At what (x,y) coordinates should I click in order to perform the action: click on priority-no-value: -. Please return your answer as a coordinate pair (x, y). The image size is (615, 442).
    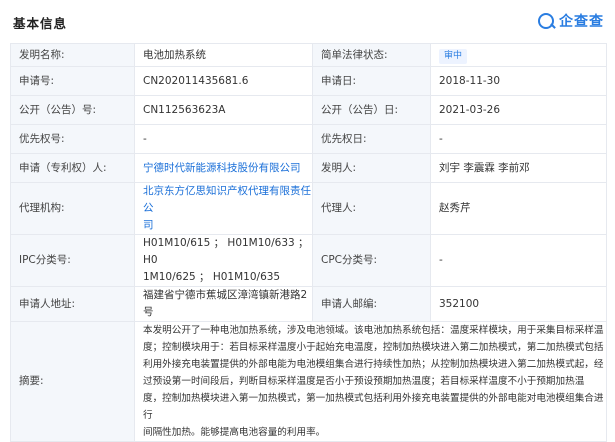
    Looking at the image, I should click on (223, 139).